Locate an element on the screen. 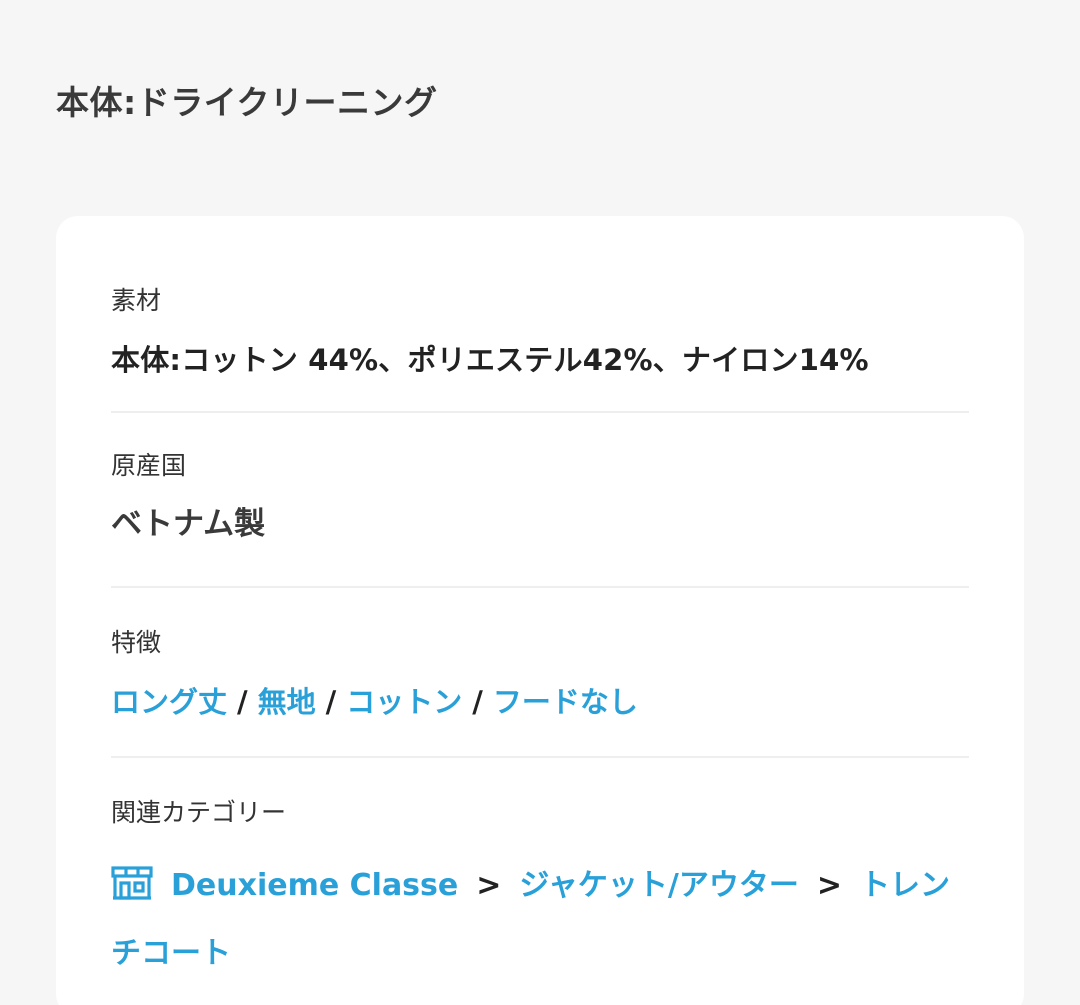  feature-link-cotton: コットン is located at coordinates (404, 702).